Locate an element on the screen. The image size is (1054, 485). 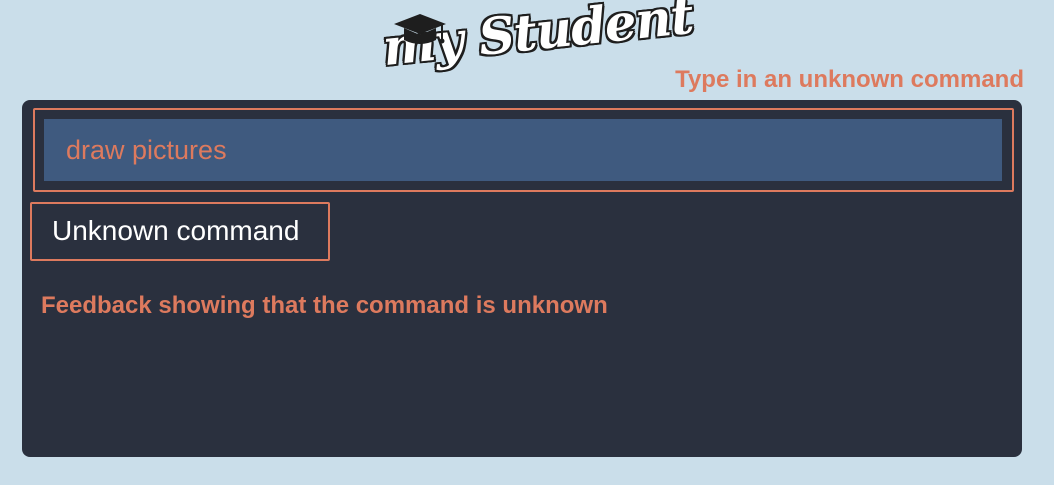
result-display-text: Unknown command is located at coordinates (176, 230).